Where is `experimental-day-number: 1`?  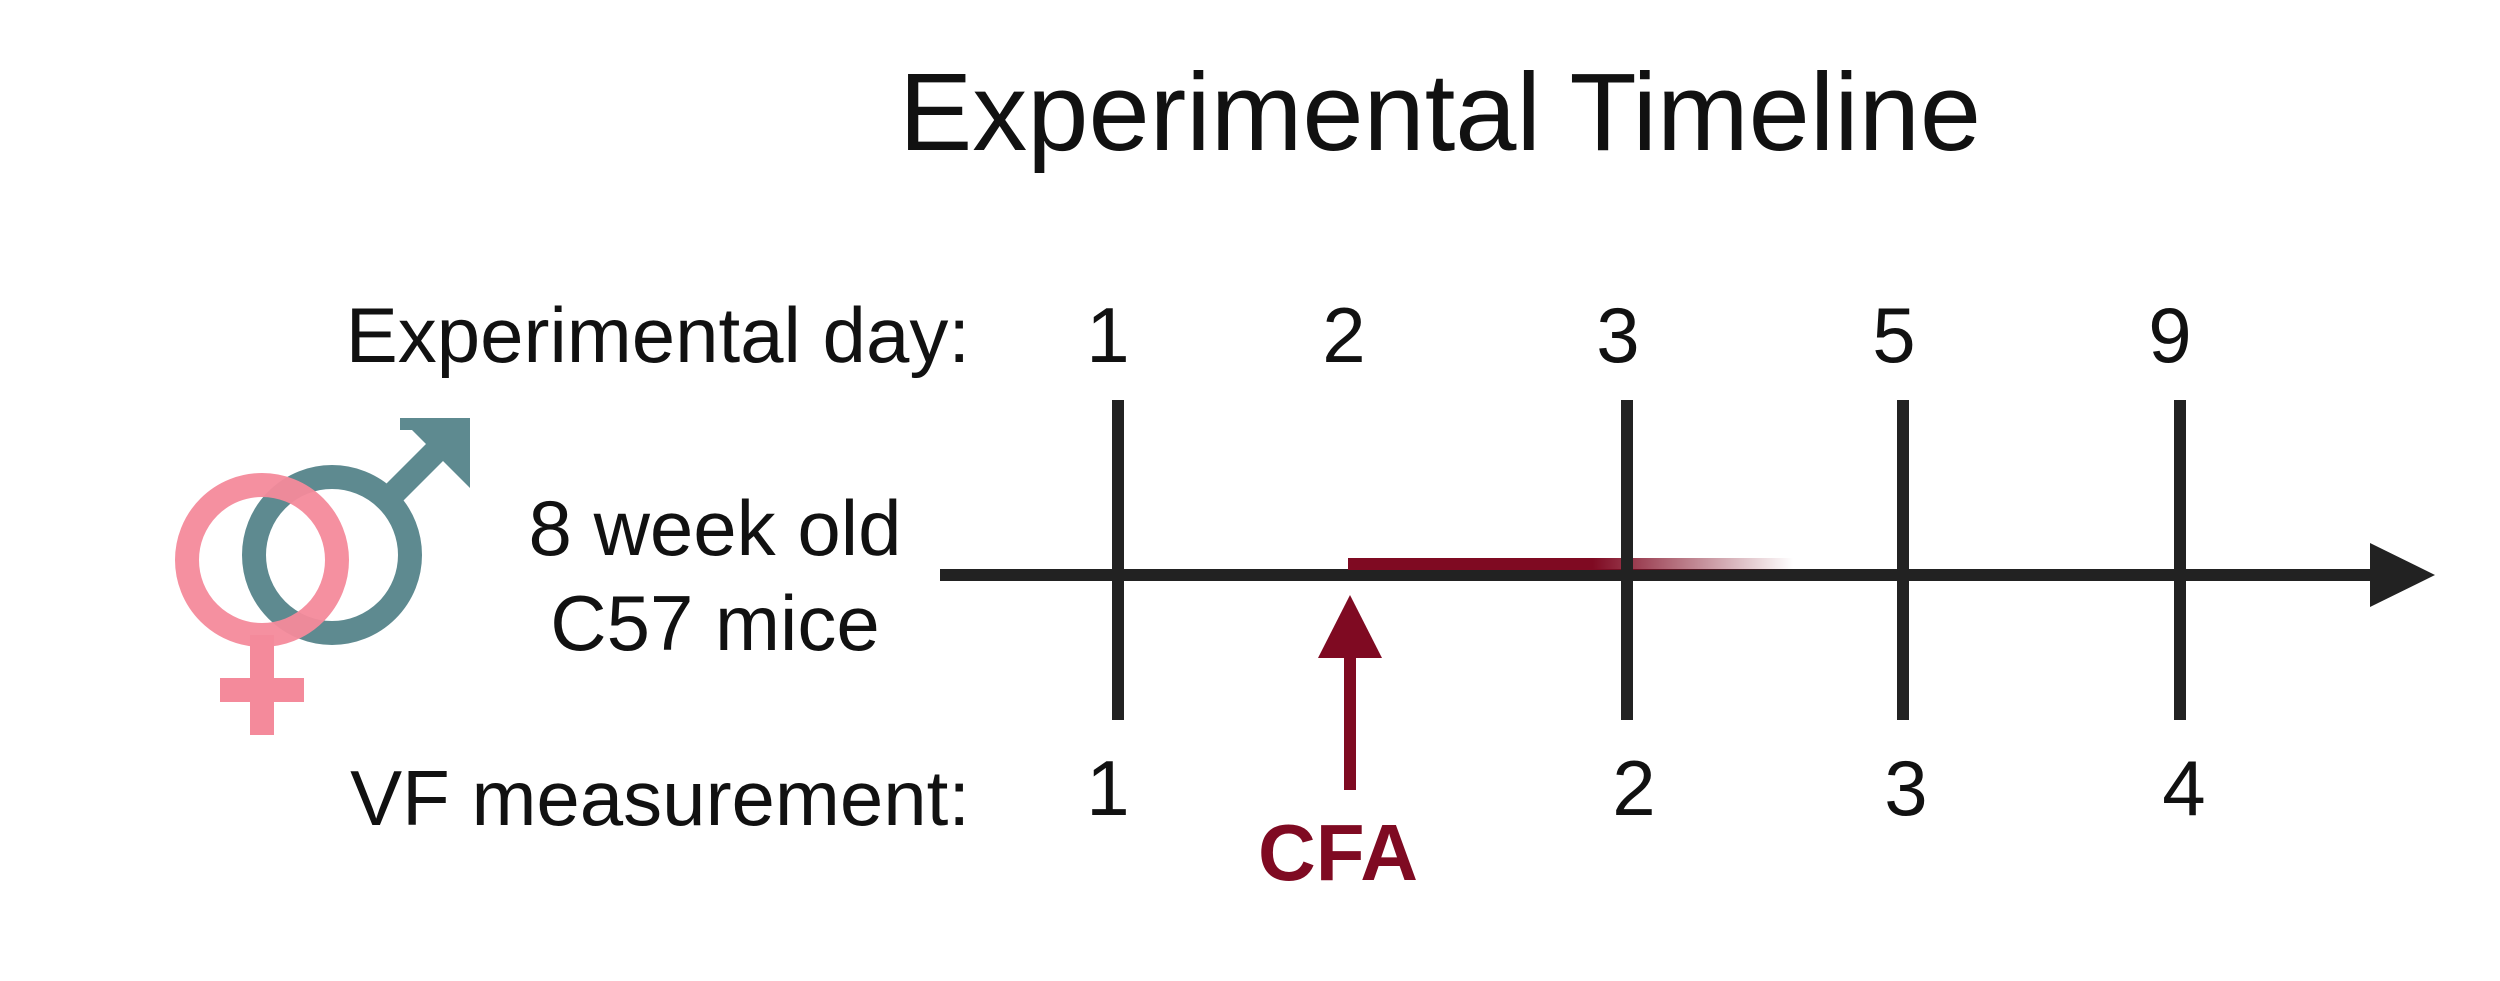 experimental-day-number: 1 is located at coordinates (1107, 335).